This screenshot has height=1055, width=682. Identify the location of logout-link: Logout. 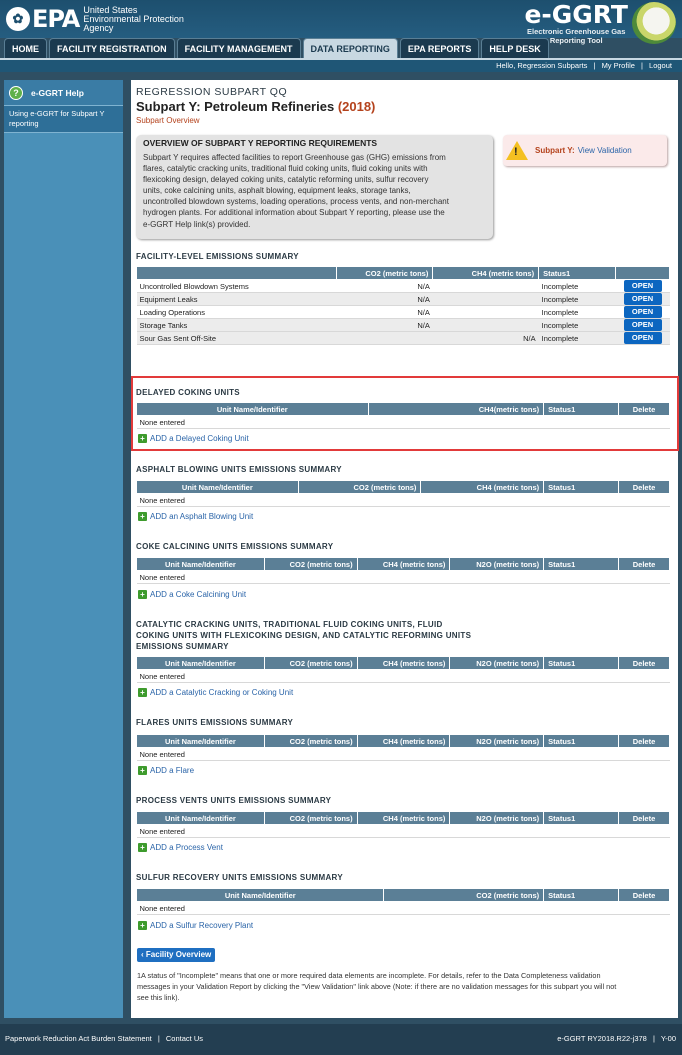
(660, 65).